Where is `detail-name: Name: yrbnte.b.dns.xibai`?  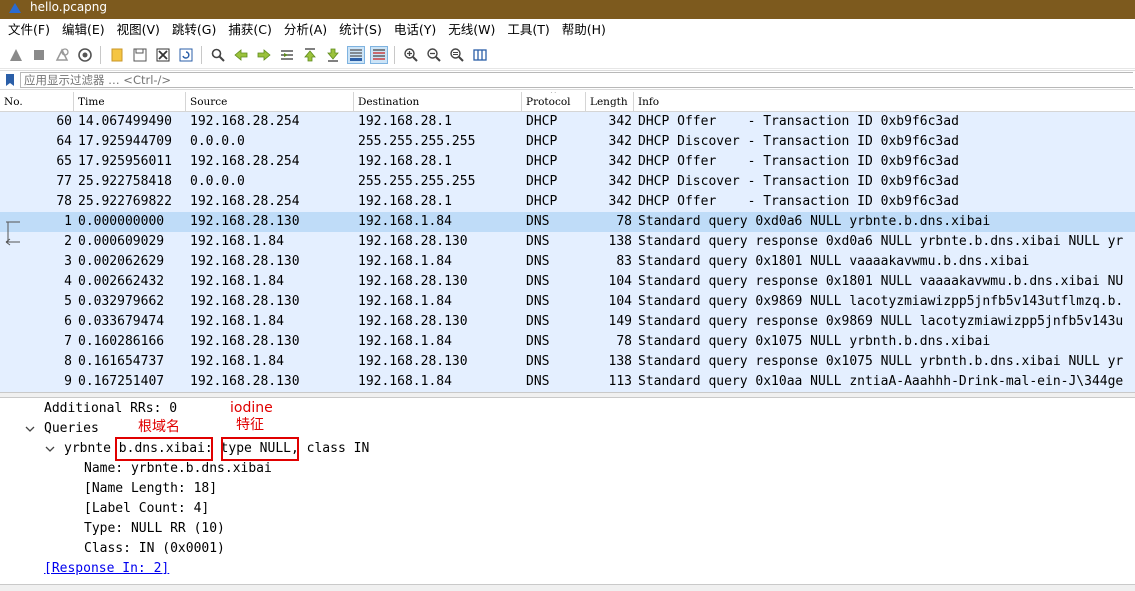 detail-name: Name: yrbnte.b.dns.xibai is located at coordinates (178, 469).